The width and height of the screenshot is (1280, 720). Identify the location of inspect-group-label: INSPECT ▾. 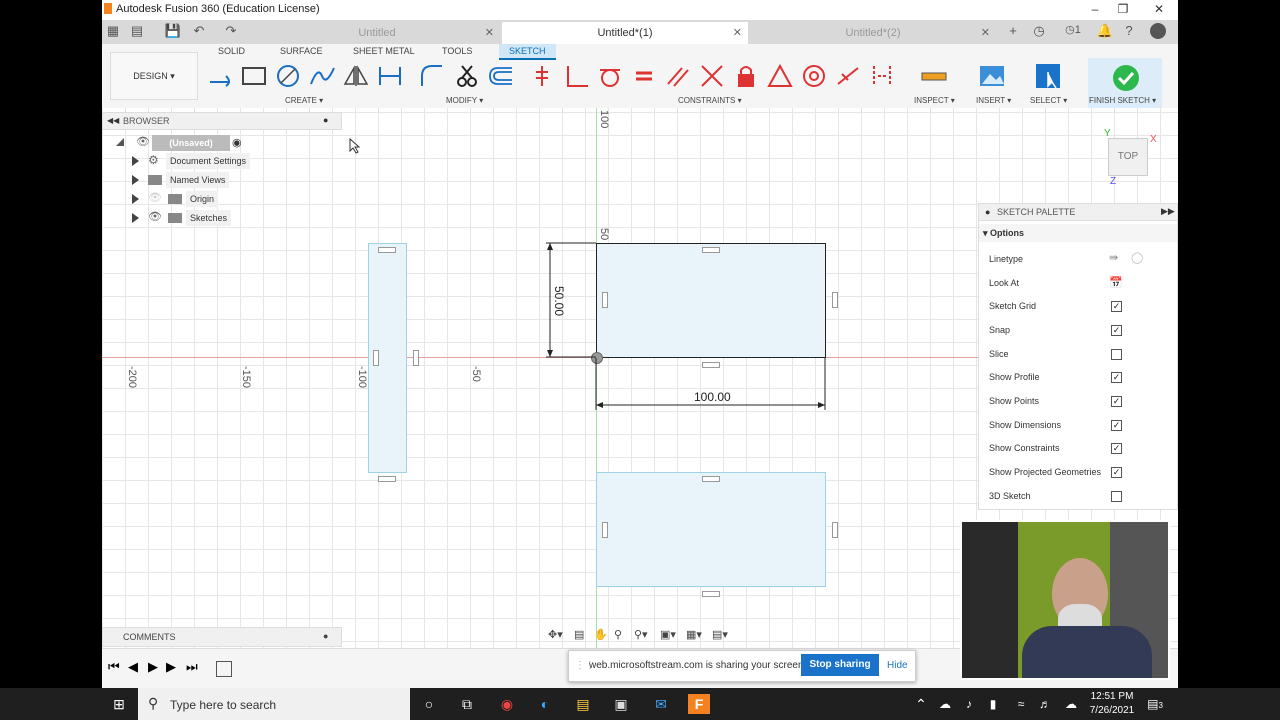
(934, 100).